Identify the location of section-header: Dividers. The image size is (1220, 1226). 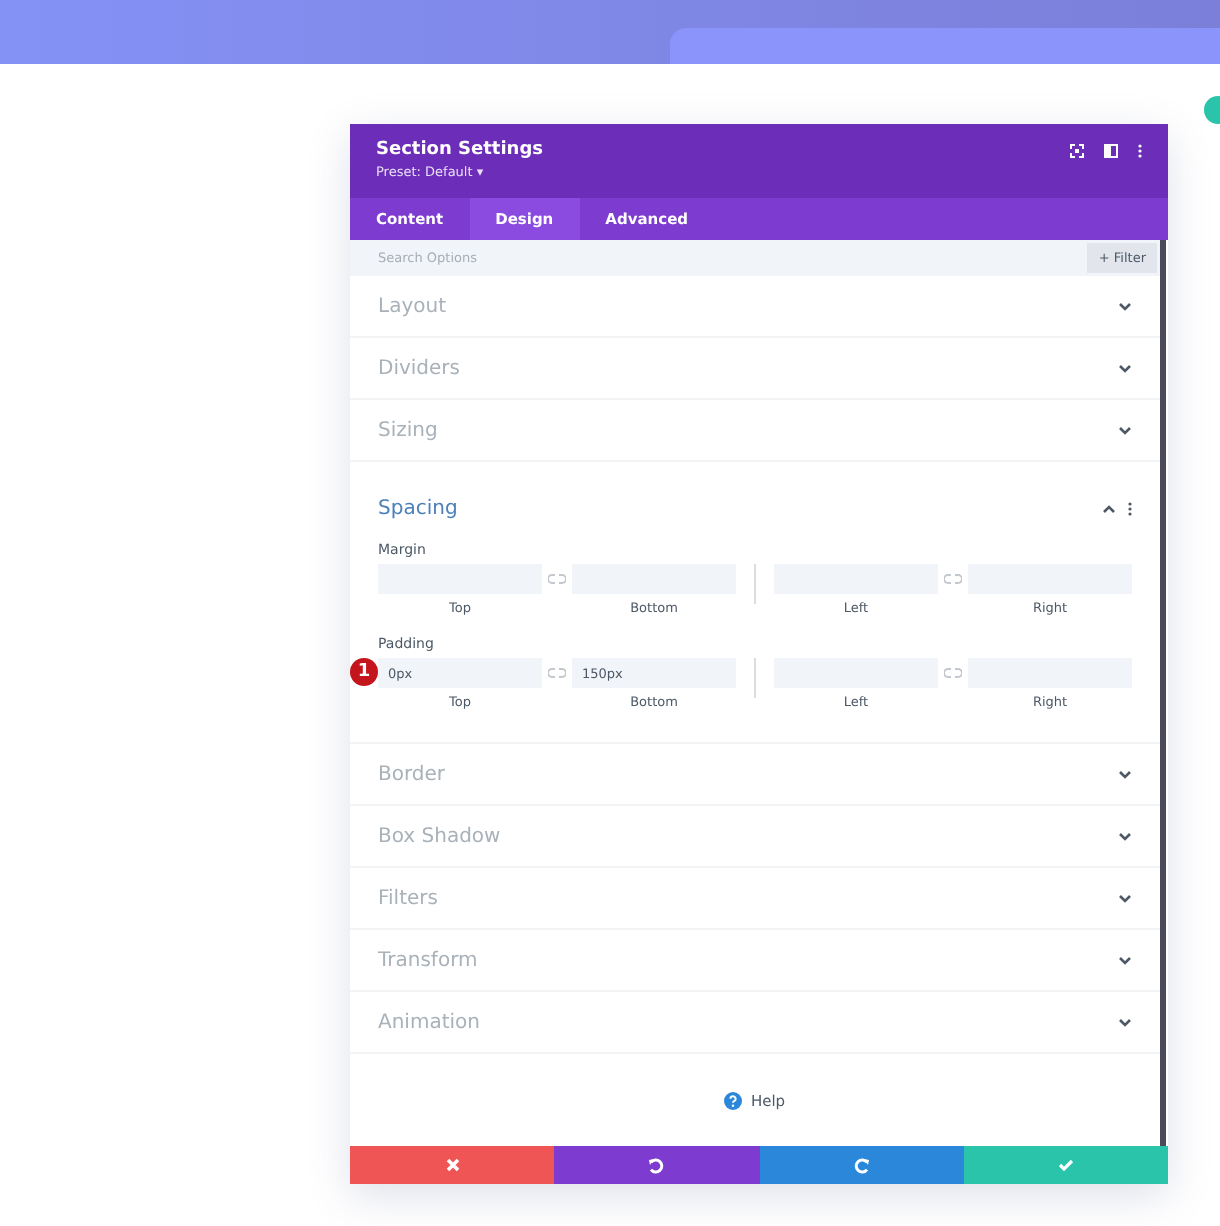
(755, 368).